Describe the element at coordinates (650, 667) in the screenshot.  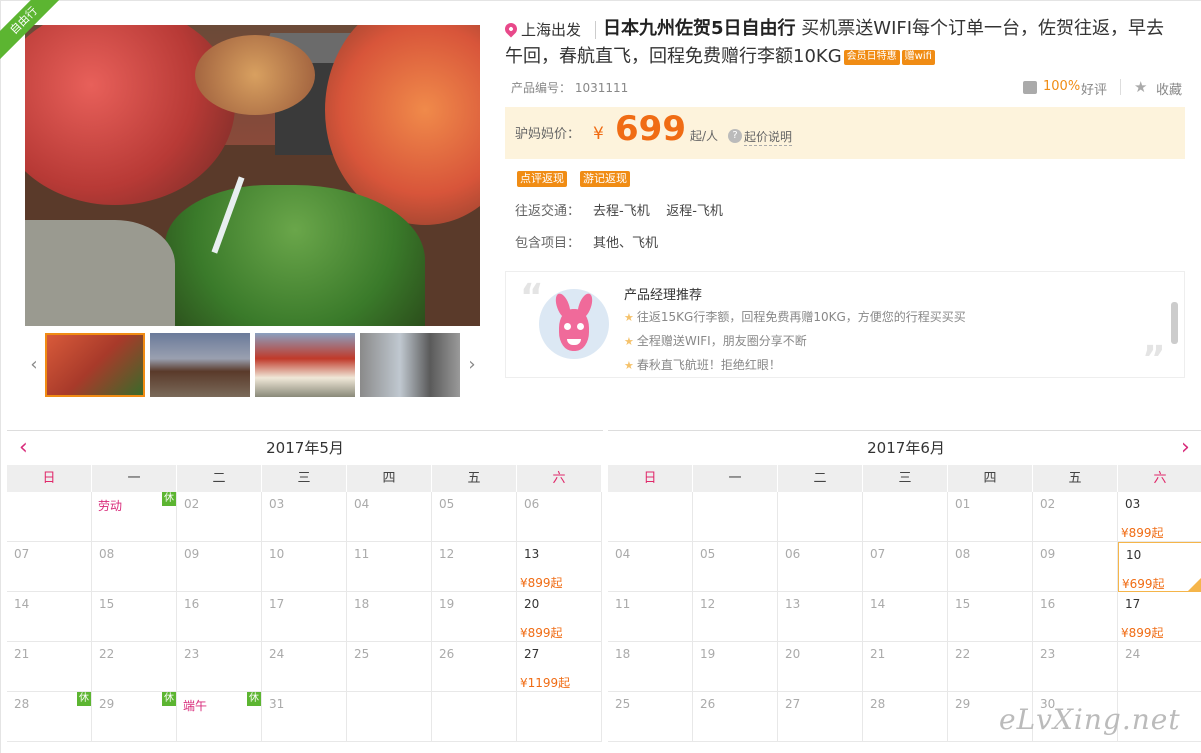
I see `calendar-day: 18` at that location.